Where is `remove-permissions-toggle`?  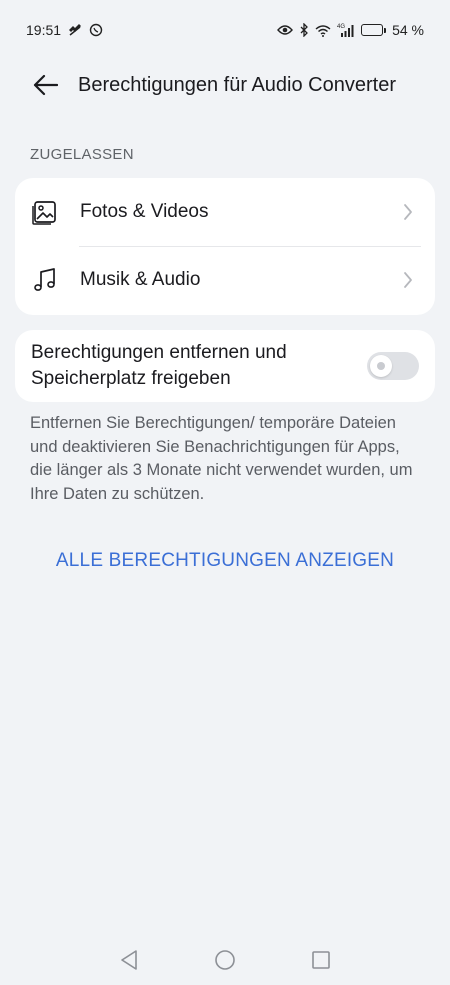 remove-permissions-toggle is located at coordinates (393, 366).